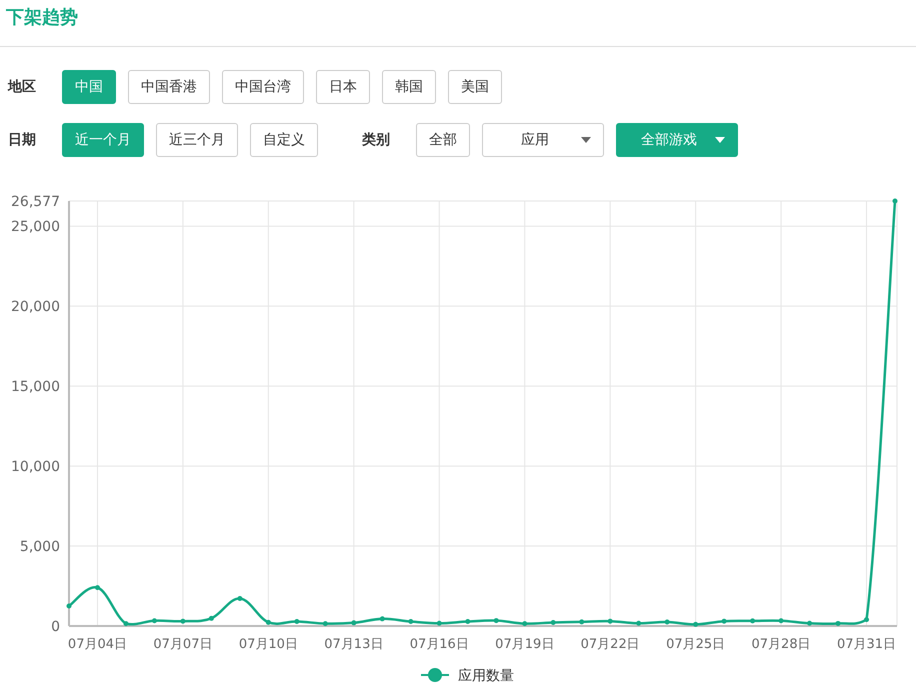  Describe the element at coordinates (263, 87) in the screenshot. I see `filter-button: 中国台湾` at that location.